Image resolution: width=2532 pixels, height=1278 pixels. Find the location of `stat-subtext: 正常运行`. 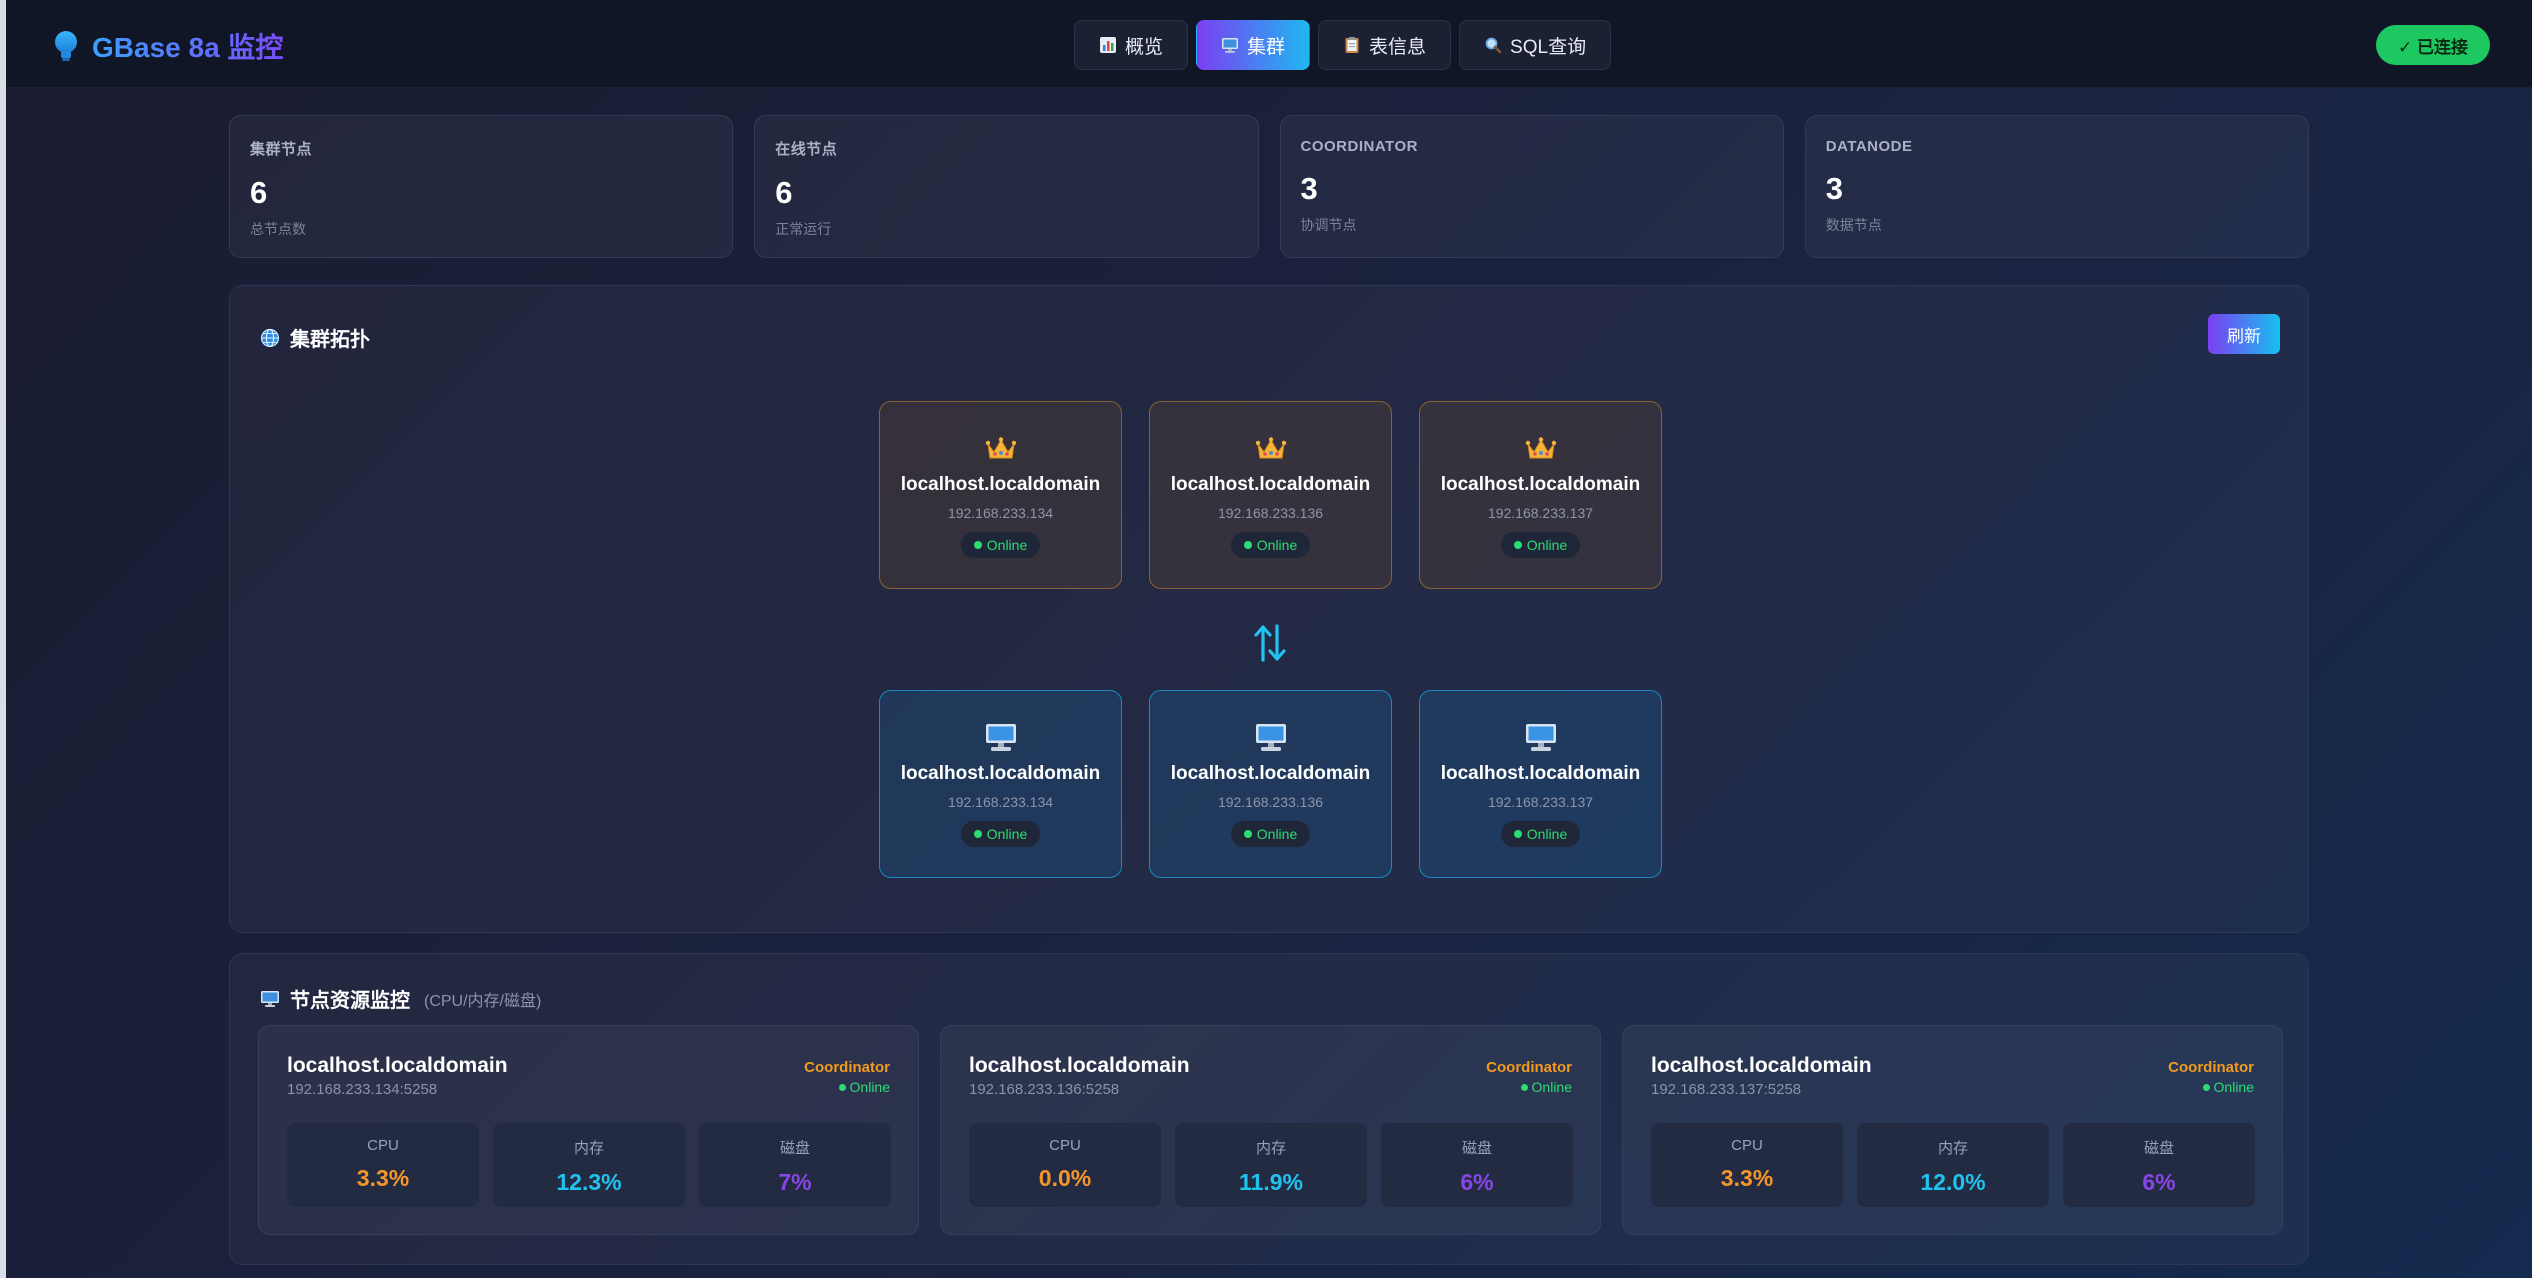

stat-subtext: 正常运行 is located at coordinates (803, 229).